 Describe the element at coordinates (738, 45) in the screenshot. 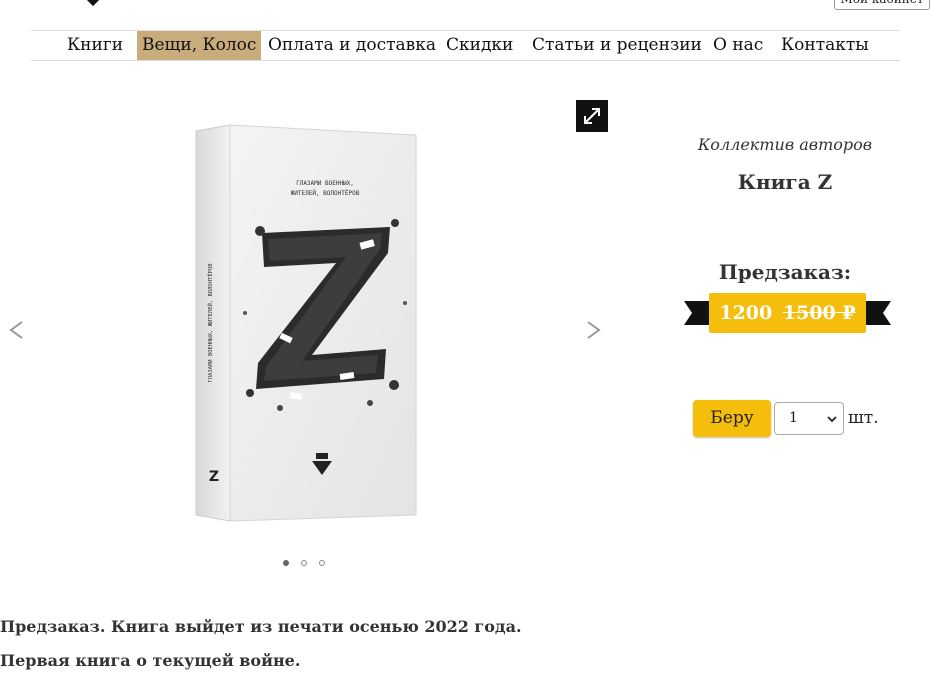

I see `nav-item-about: О нас` at that location.